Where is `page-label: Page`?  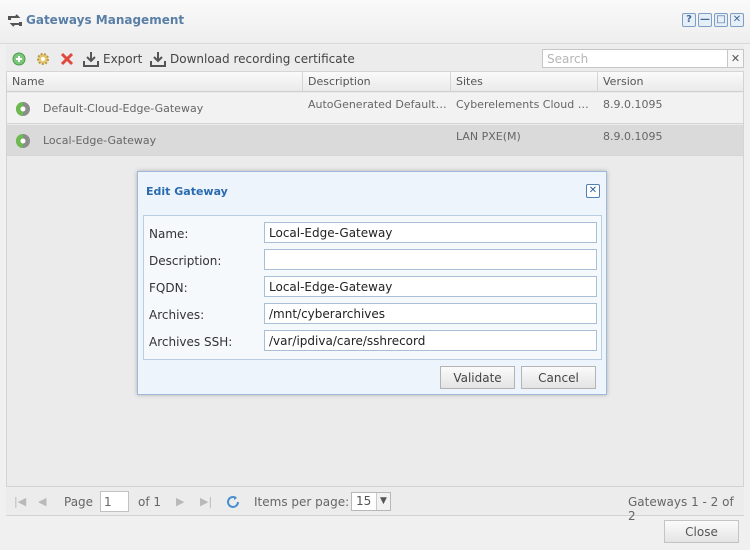
page-label: Page is located at coordinates (79, 502).